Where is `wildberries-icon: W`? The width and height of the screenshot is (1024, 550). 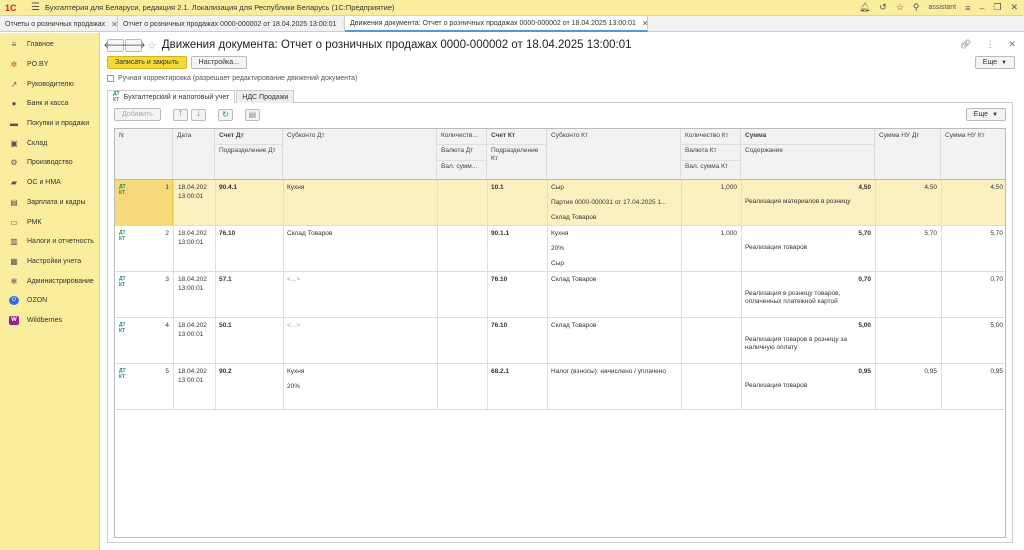 wildberries-icon: W is located at coordinates (14, 320).